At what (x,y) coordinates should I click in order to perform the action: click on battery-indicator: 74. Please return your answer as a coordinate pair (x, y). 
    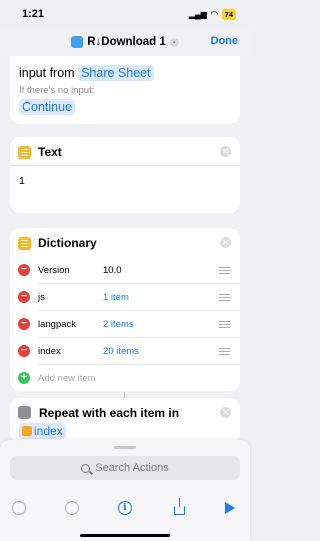
    Looking at the image, I should click on (228, 14).